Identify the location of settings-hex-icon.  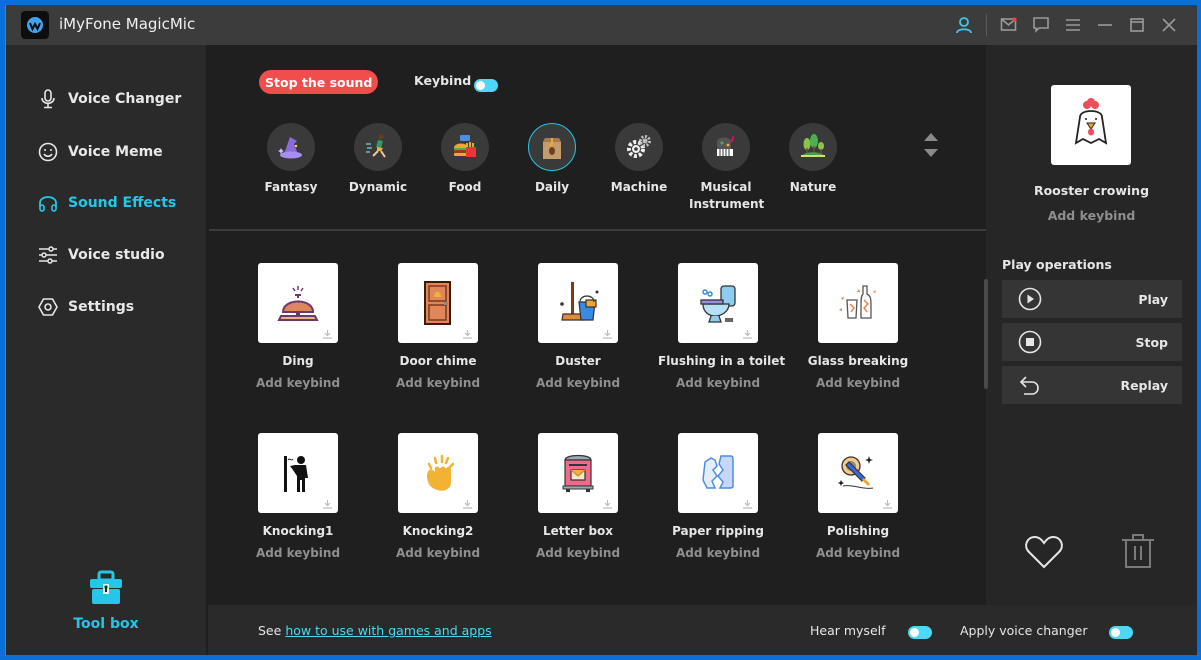
(48, 307).